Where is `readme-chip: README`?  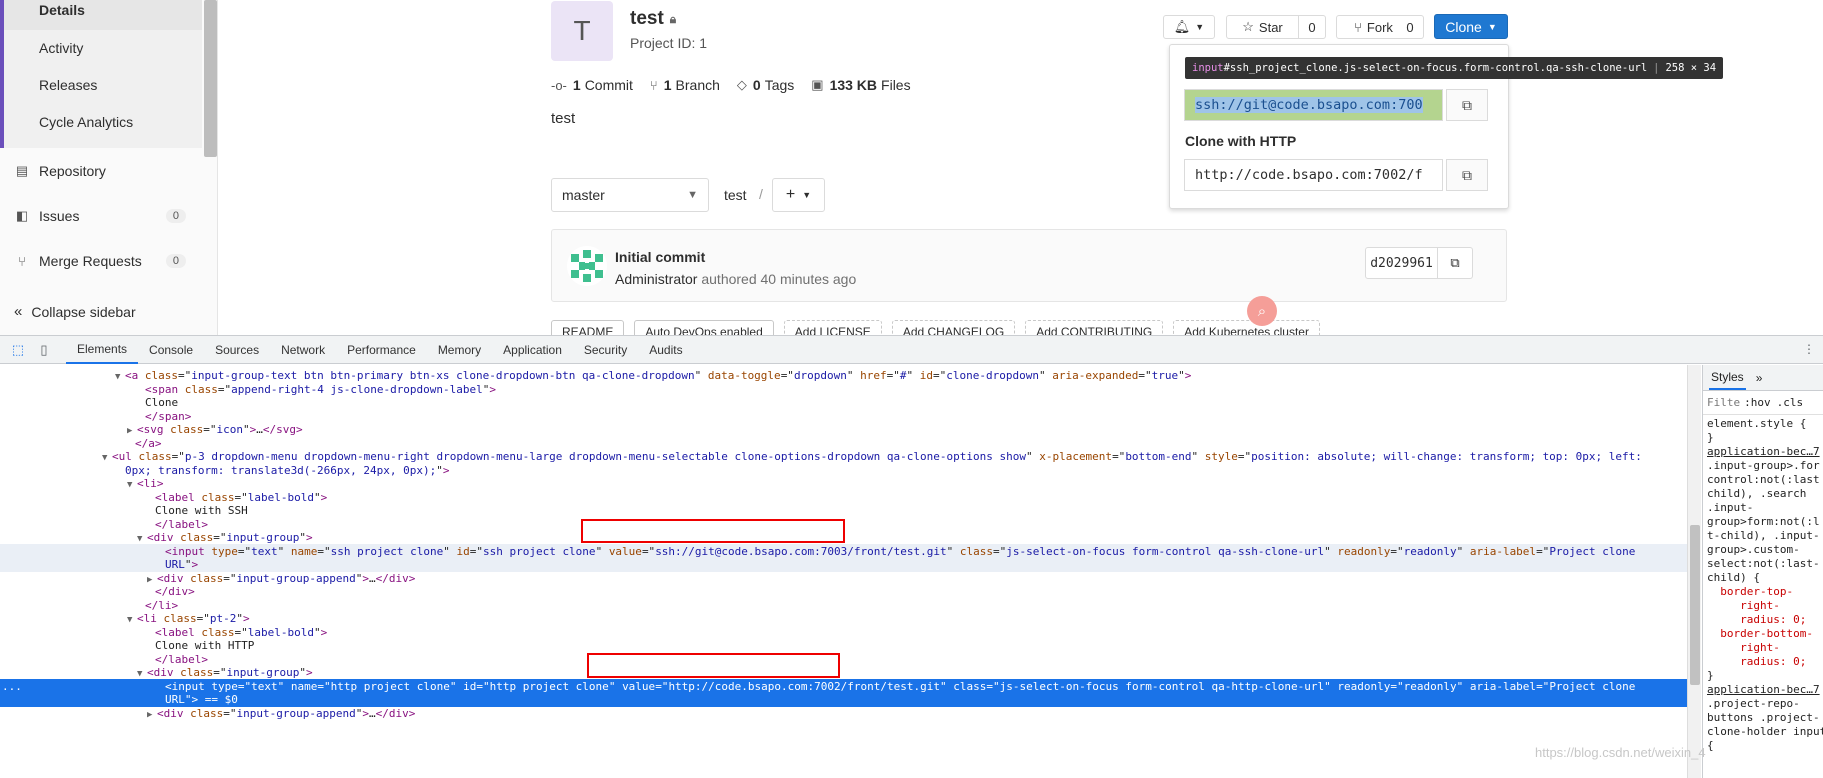
readme-chip: README is located at coordinates (588, 327).